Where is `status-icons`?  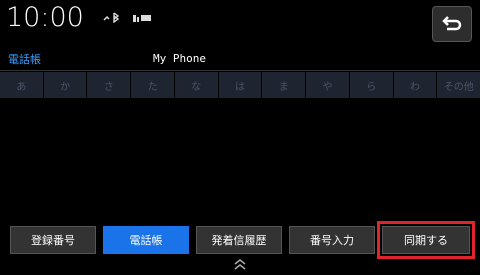
status-icons is located at coordinates (132, 18).